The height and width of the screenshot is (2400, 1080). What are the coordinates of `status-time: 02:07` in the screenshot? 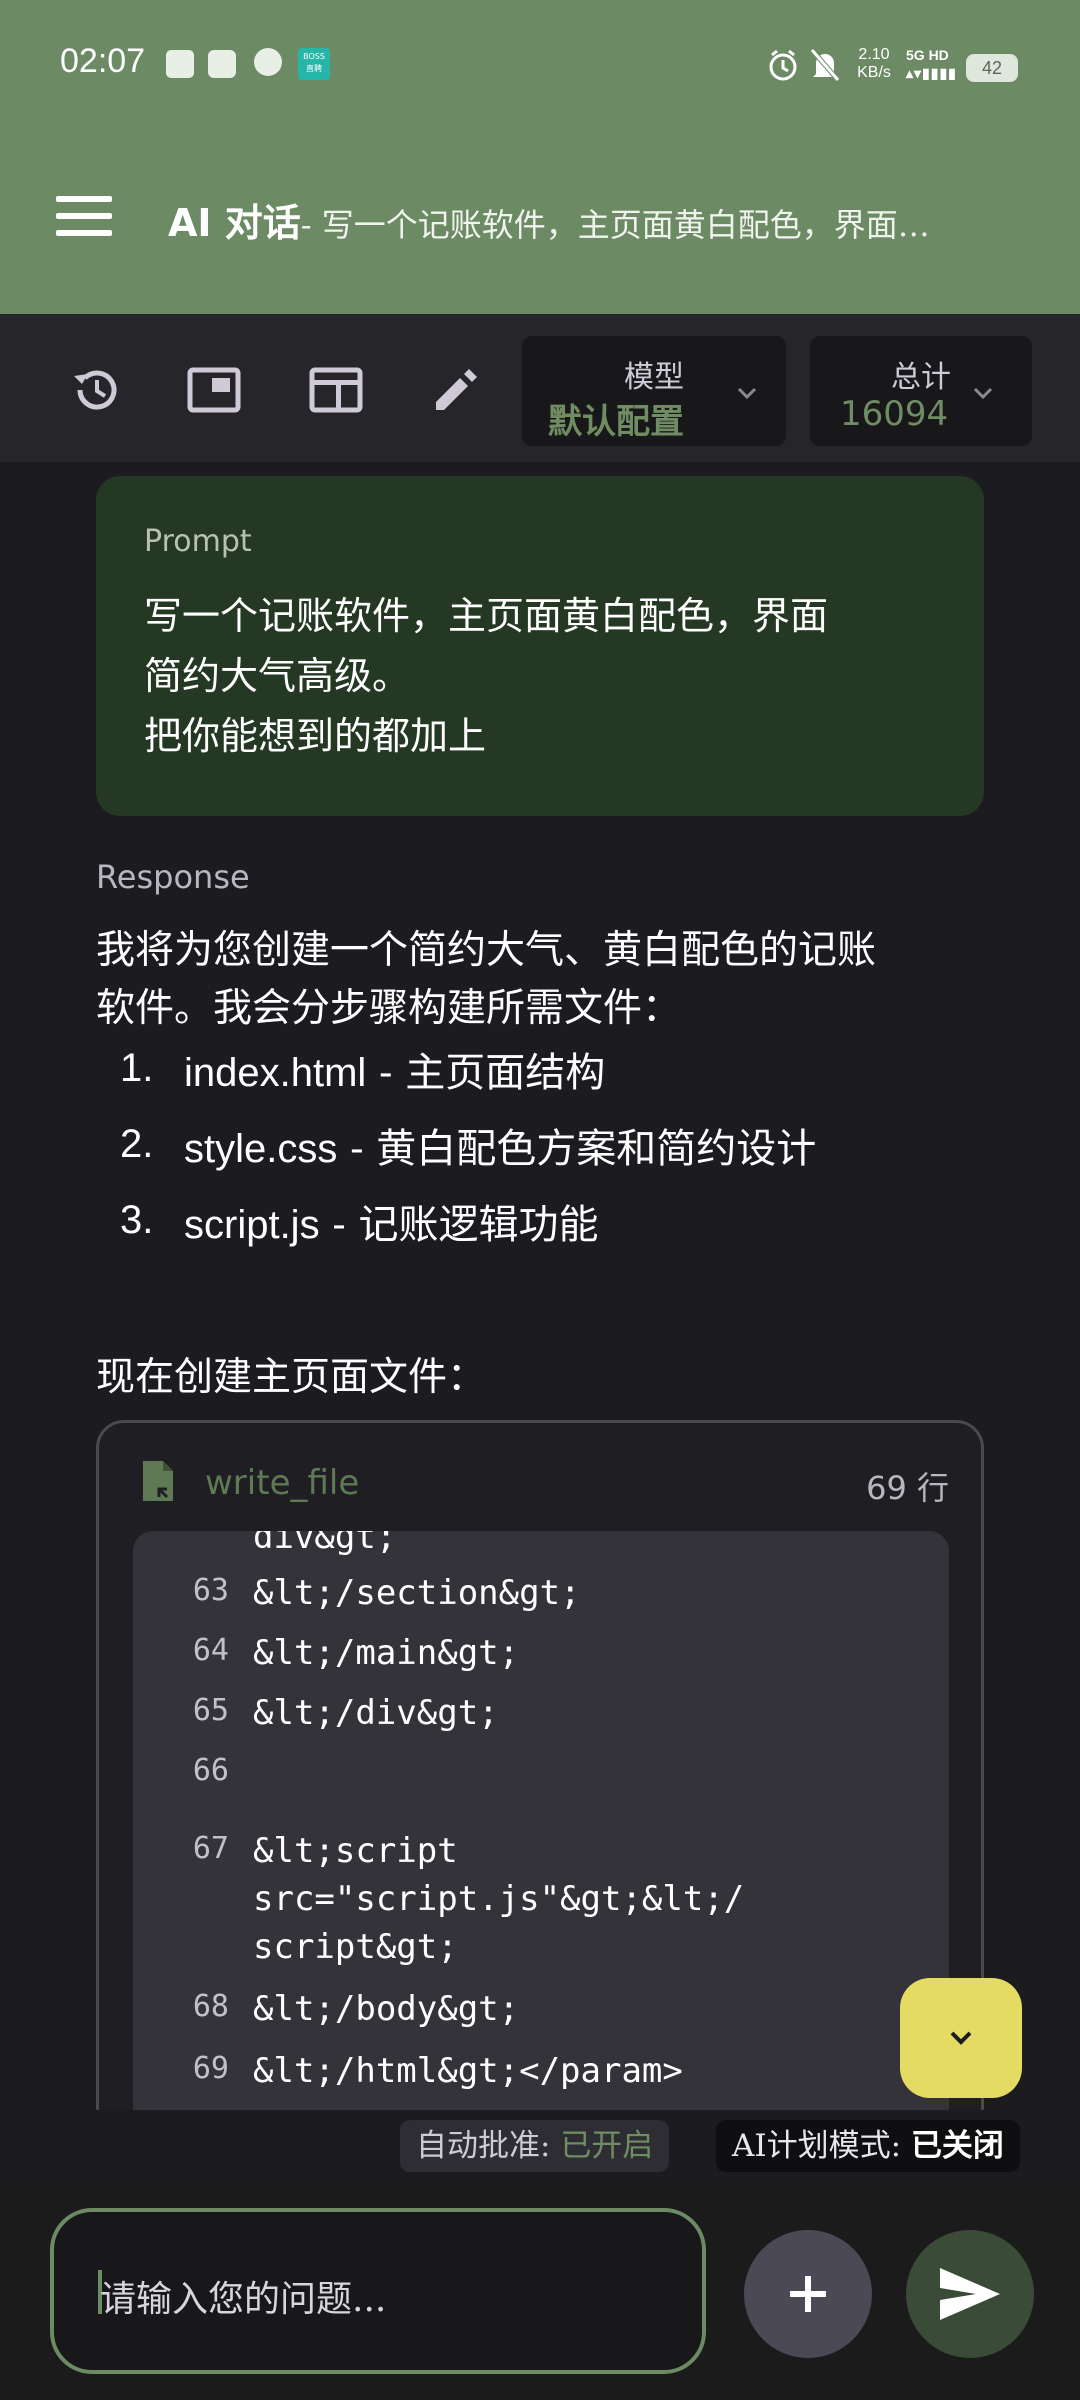 It's located at (103, 61).